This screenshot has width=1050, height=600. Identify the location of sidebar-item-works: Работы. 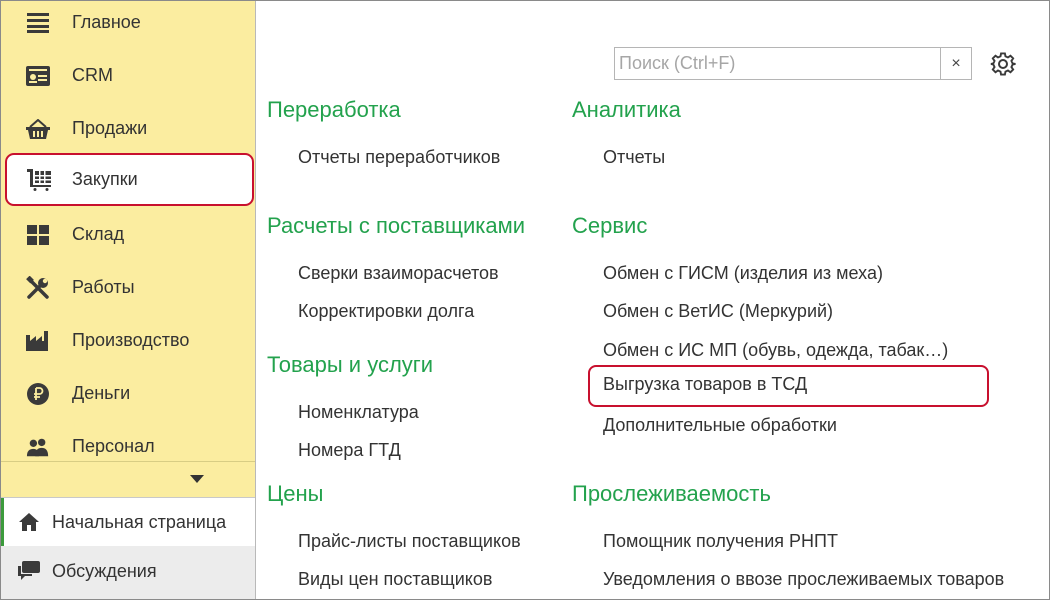
(128, 287).